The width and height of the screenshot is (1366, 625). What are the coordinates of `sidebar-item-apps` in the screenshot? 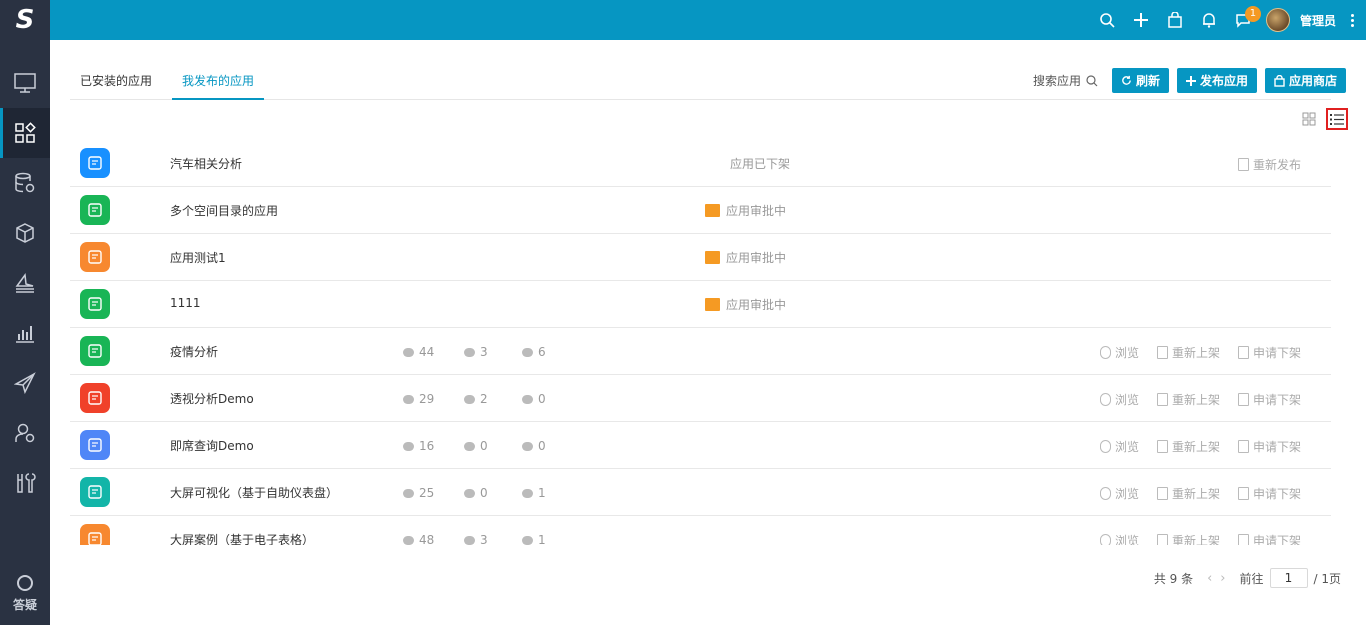 It's located at (25, 133).